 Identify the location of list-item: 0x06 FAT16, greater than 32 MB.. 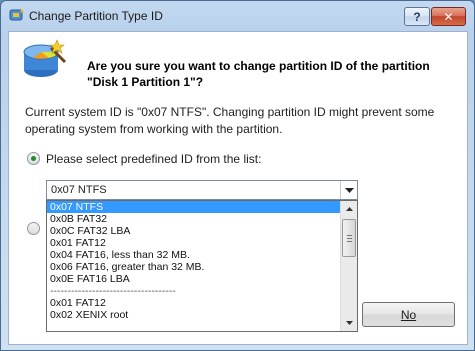
(194, 267).